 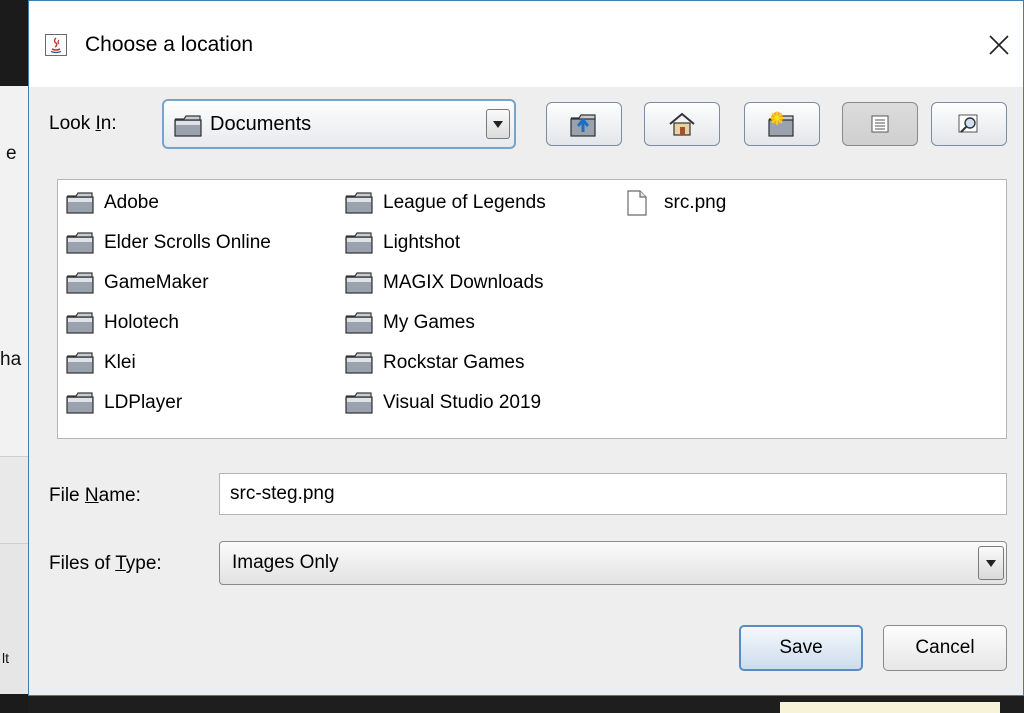 I want to click on details-view-icon, so click(x=968, y=123).